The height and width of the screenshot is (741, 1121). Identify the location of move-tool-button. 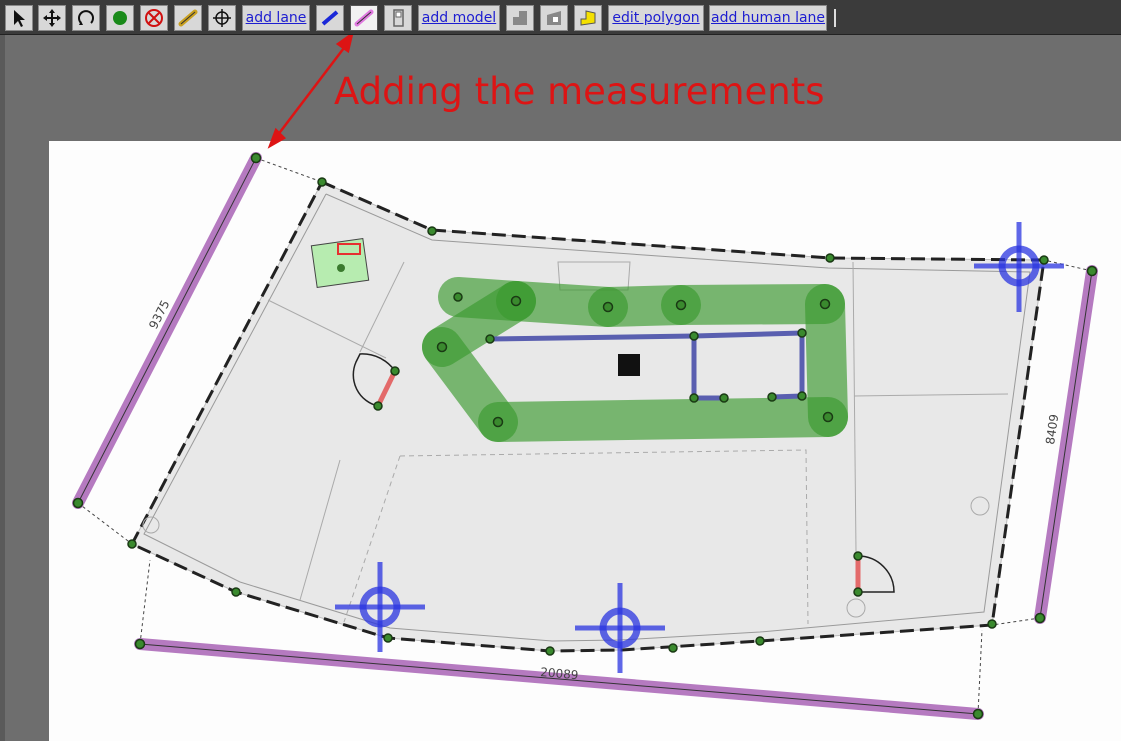
(52, 18).